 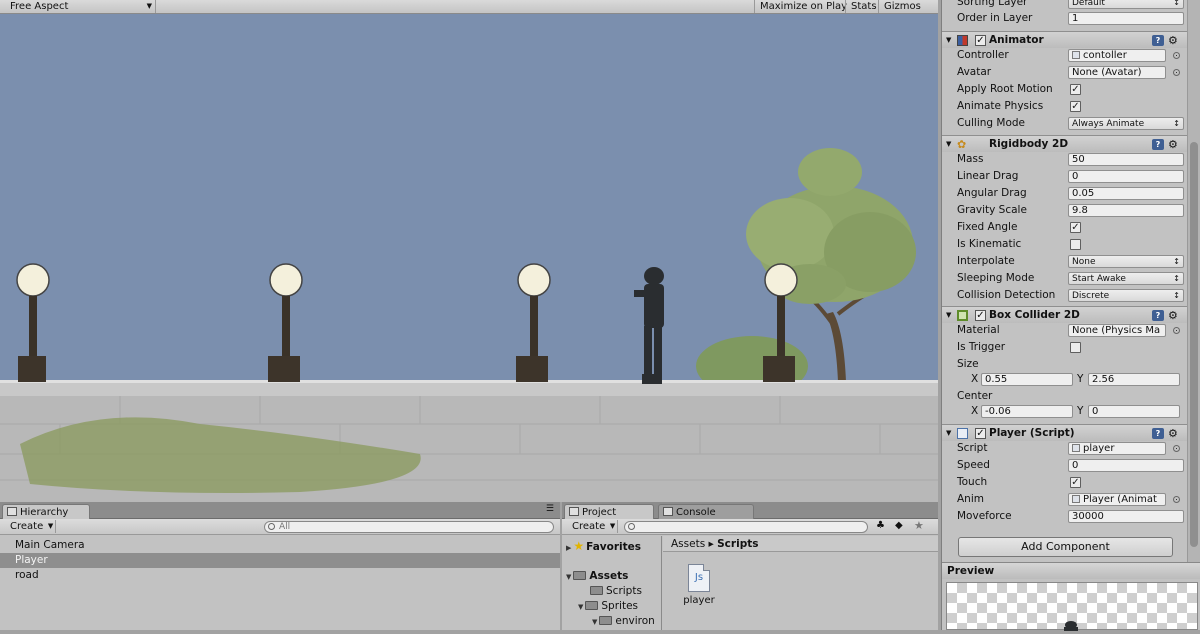 I want to click on collision-detection-dropdown: Discrete, so click(x=1126, y=295).